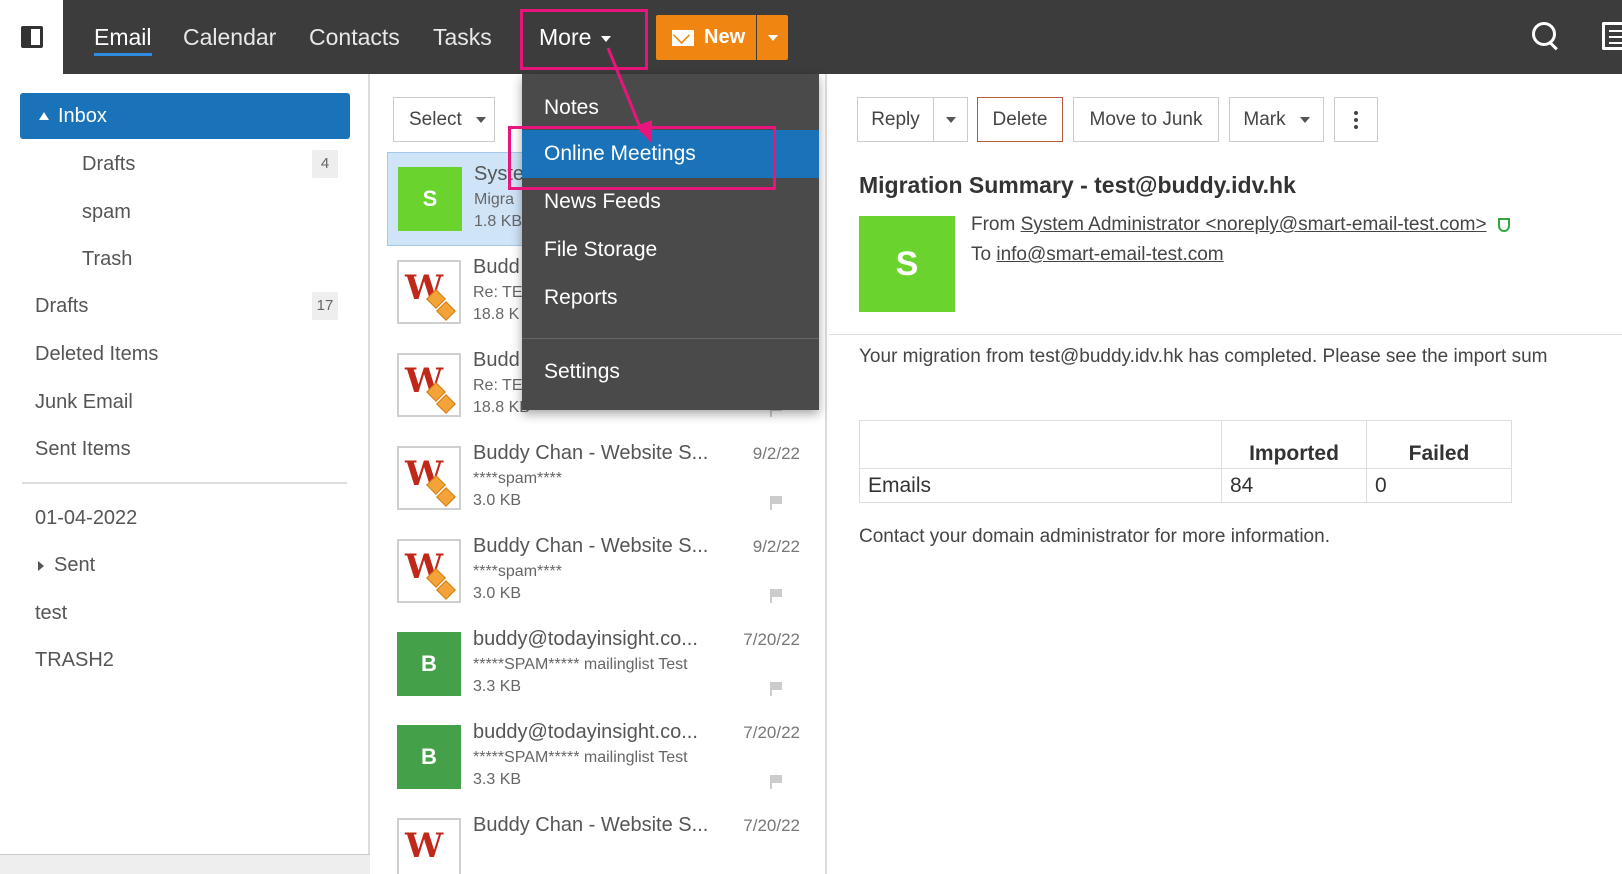  Describe the element at coordinates (185, 354) in the screenshot. I see `folder-deleted-items: Deleted Items` at that location.